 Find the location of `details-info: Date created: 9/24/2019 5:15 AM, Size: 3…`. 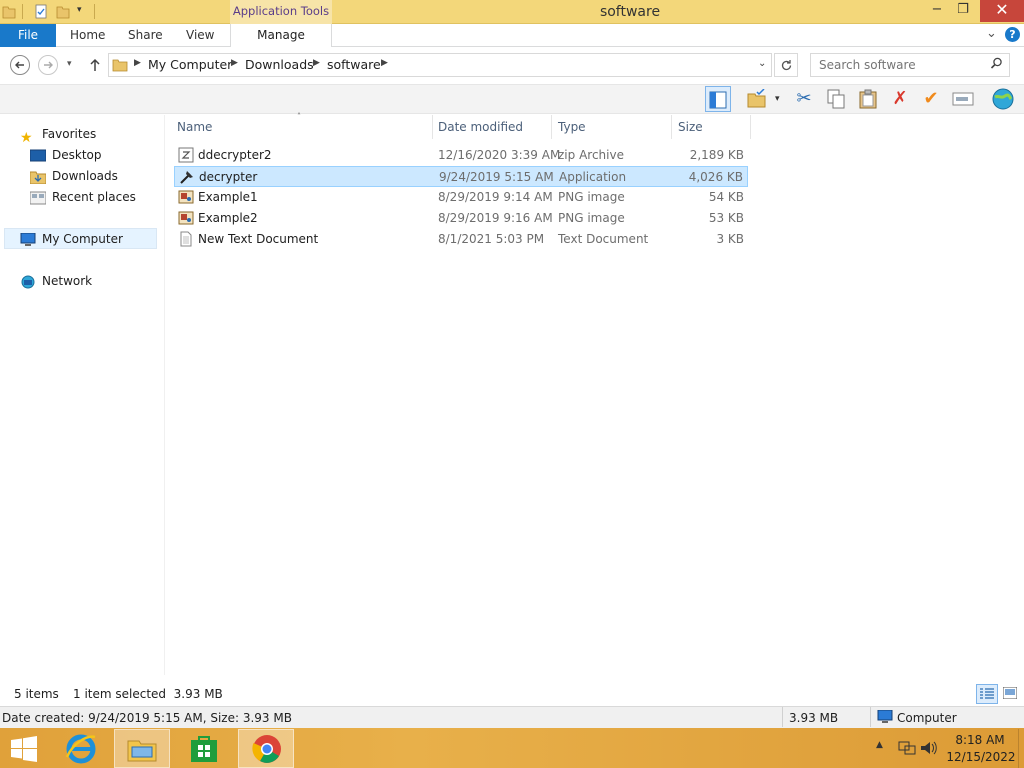

details-info: Date created: 9/24/2019 5:15 AM, Size: 3… is located at coordinates (147, 718).